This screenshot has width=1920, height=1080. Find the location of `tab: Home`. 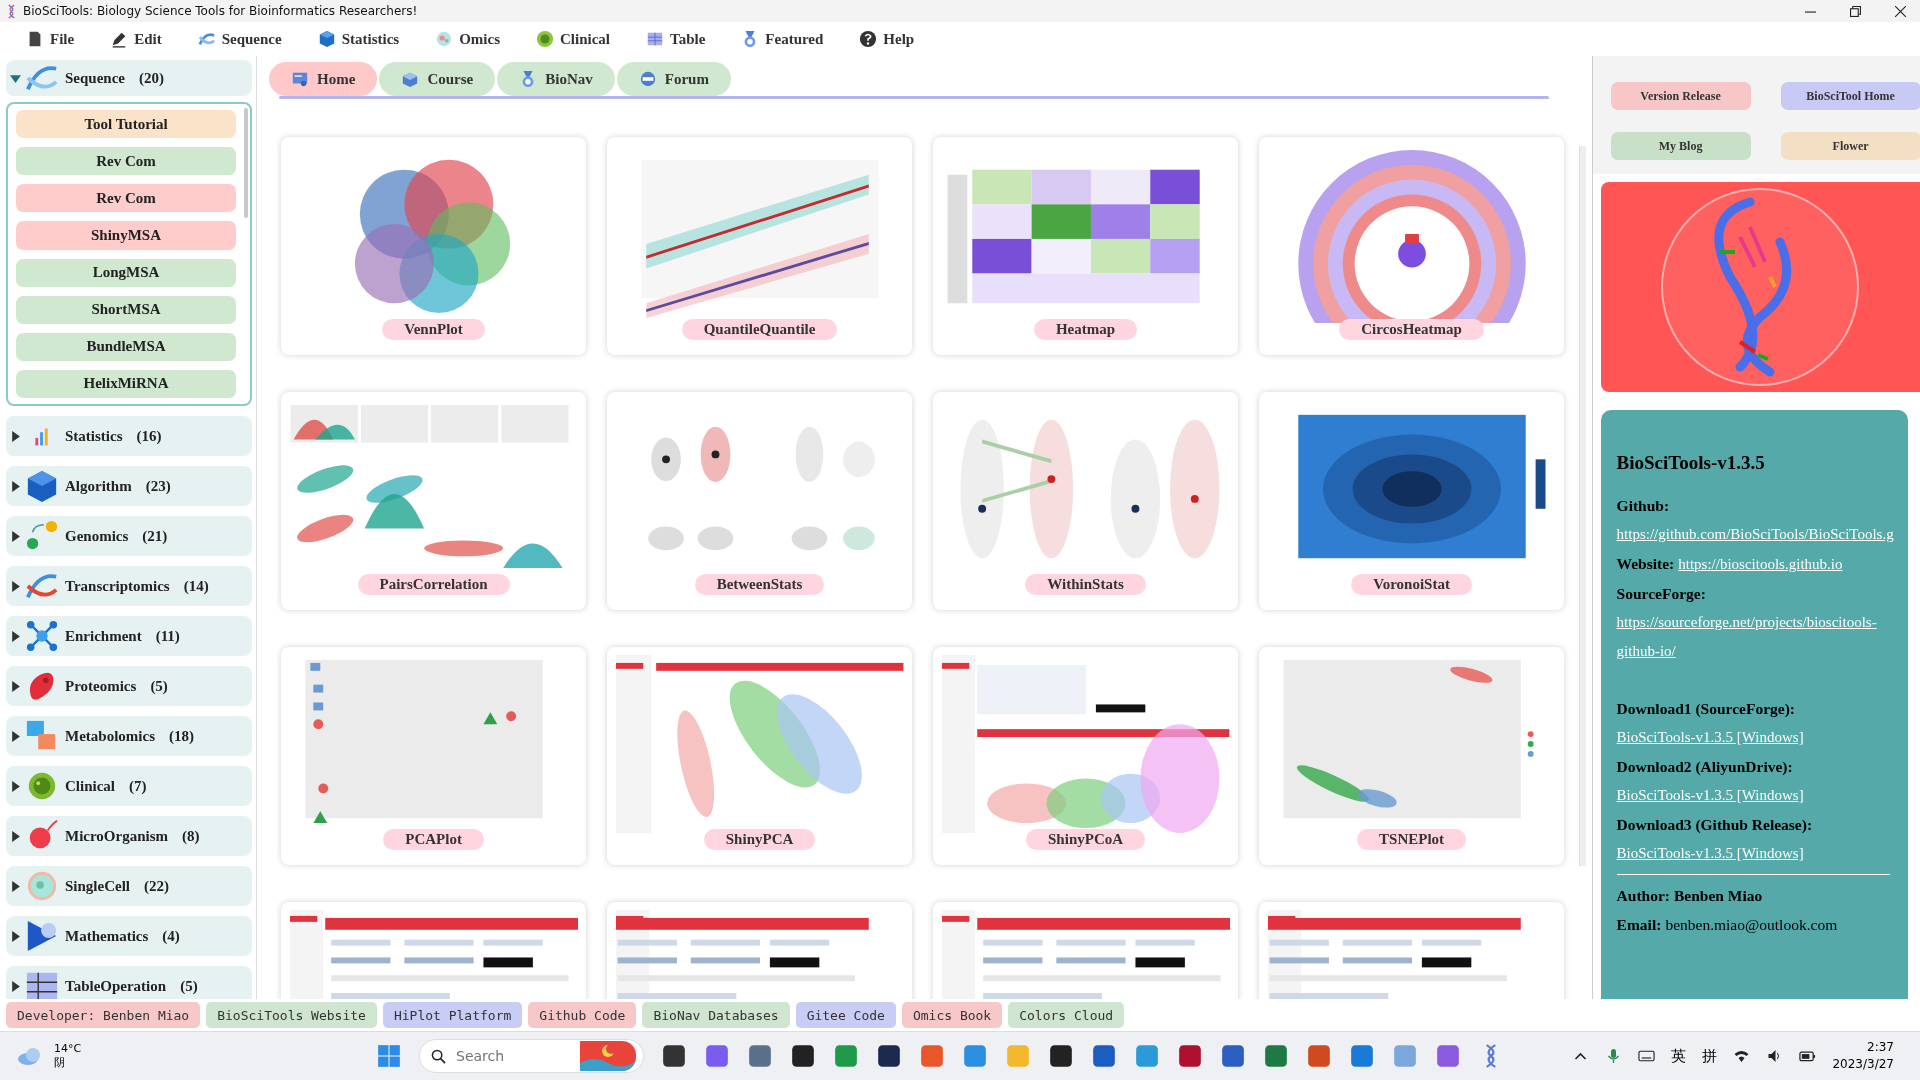

tab: Home is located at coordinates (323, 79).